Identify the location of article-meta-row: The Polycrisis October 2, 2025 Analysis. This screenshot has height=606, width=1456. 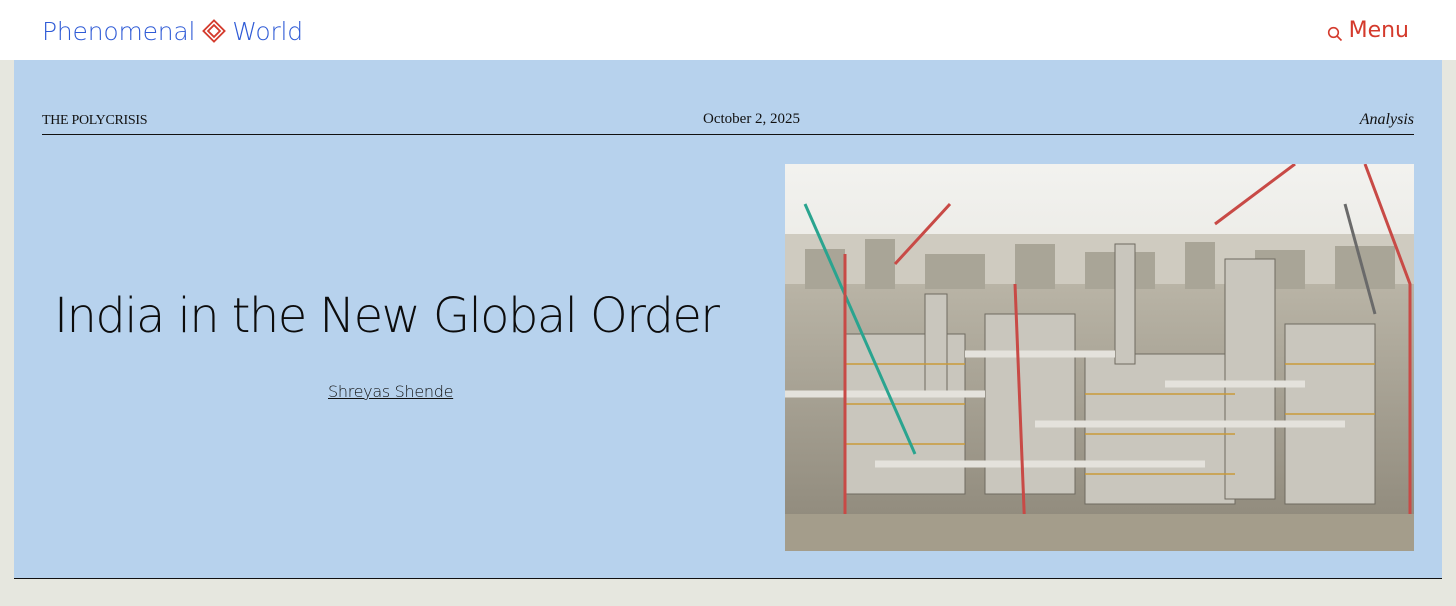
(728, 121).